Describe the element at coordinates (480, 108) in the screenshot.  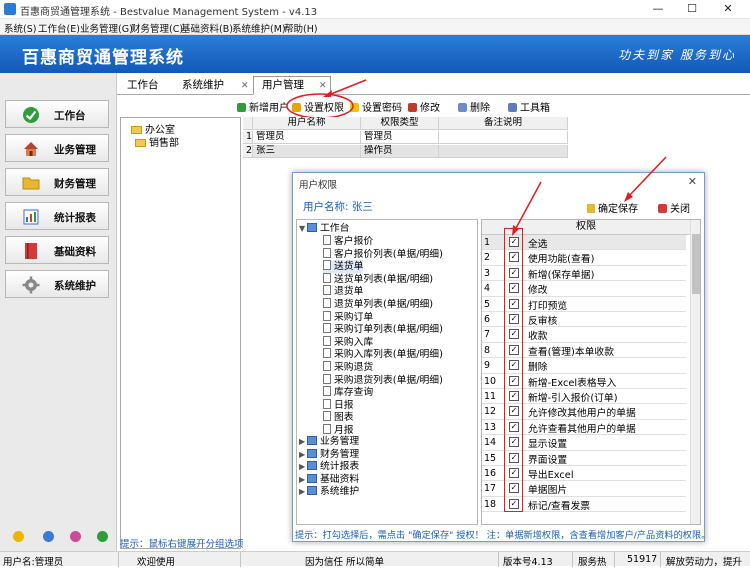
I see `button-label: 删除` at that location.